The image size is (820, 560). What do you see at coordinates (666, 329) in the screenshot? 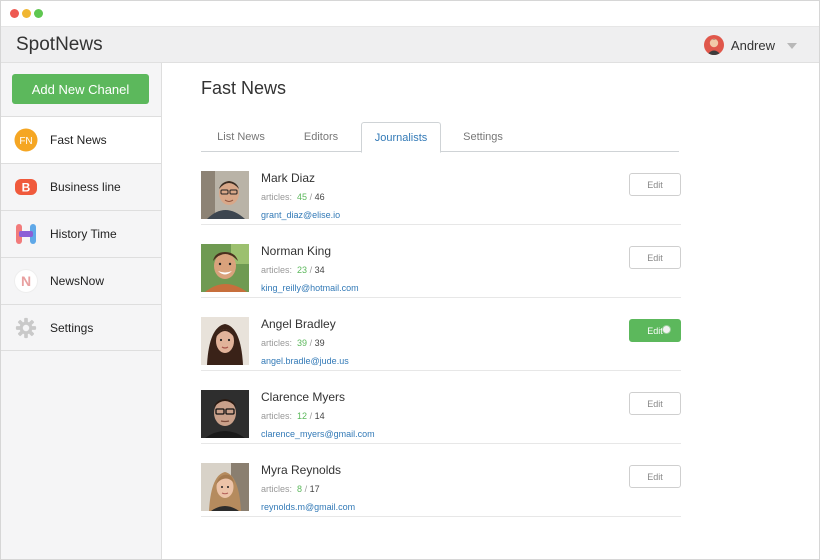
I see `touch-cursor-icon` at bounding box center [666, 329].